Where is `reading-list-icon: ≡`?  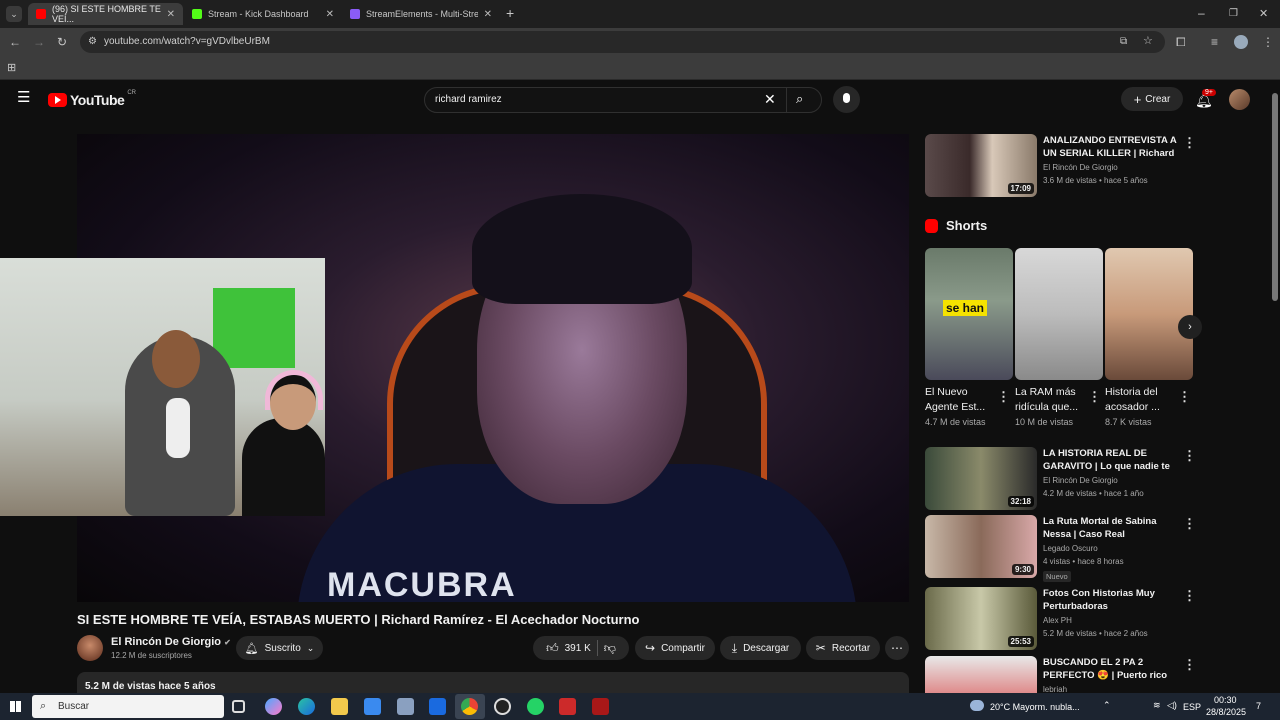
reading-list-icon: ≡ is located at coordinates (1214, 42).